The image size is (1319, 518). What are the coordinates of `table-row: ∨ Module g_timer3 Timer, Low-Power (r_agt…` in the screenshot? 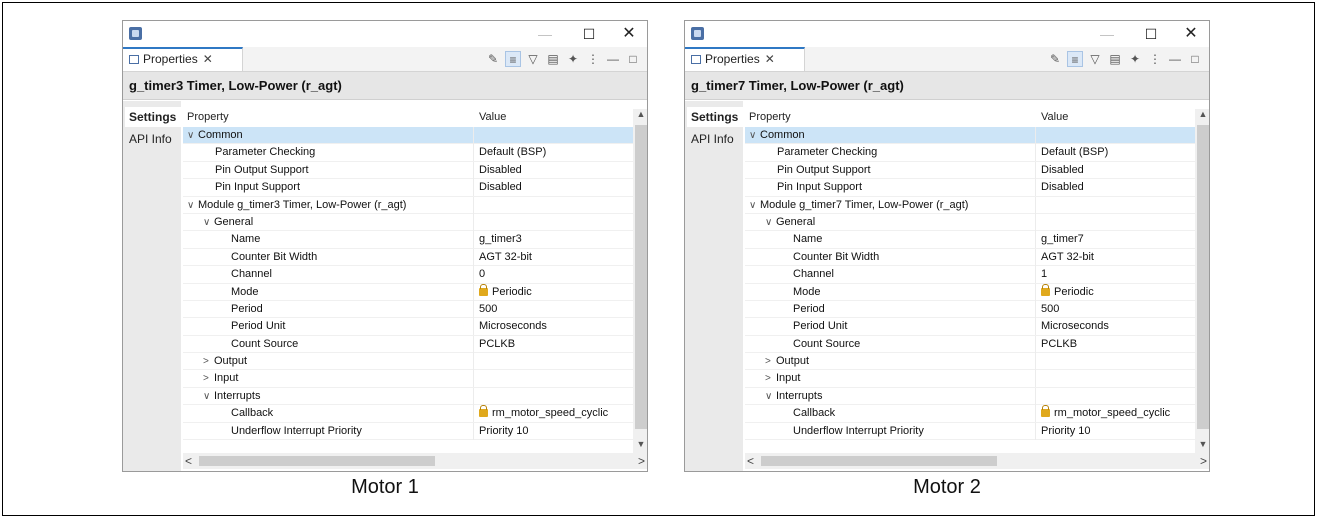 It's located at (408, 205).